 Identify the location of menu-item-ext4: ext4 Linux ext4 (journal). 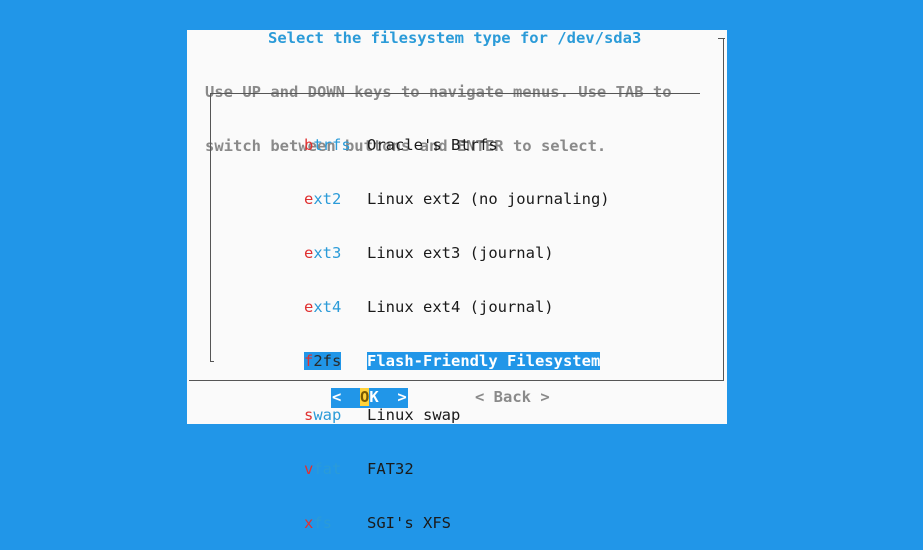
(457, 307).